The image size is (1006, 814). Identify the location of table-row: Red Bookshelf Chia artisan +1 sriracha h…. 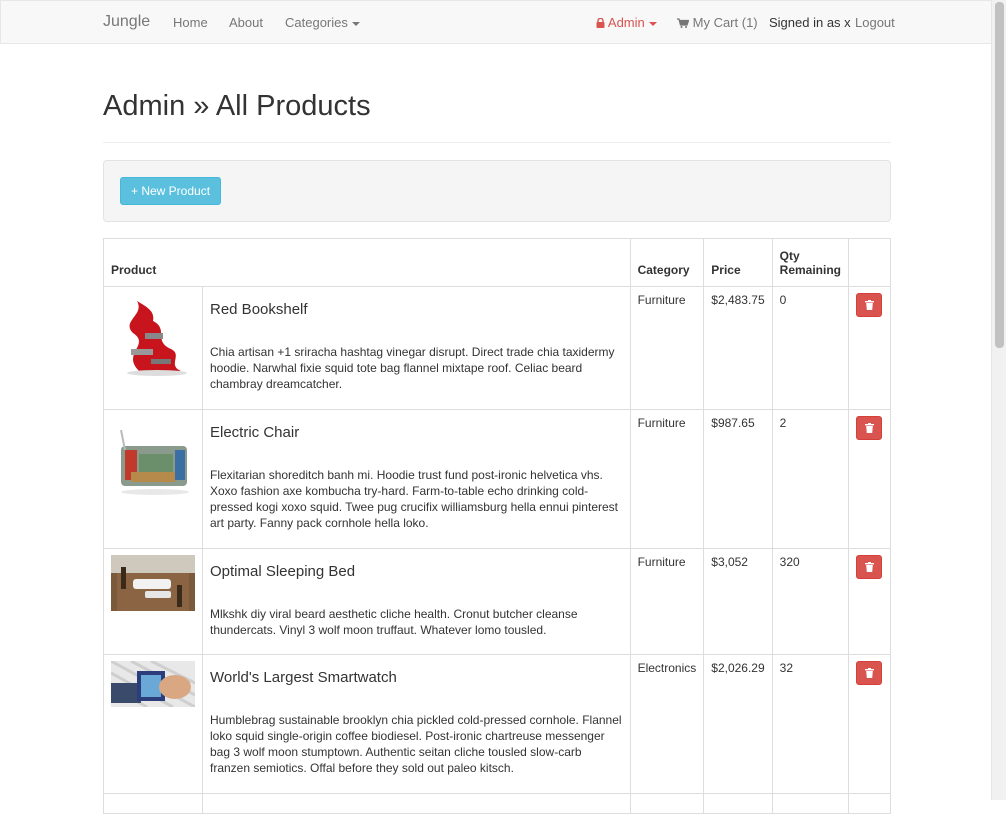
(497, 348).